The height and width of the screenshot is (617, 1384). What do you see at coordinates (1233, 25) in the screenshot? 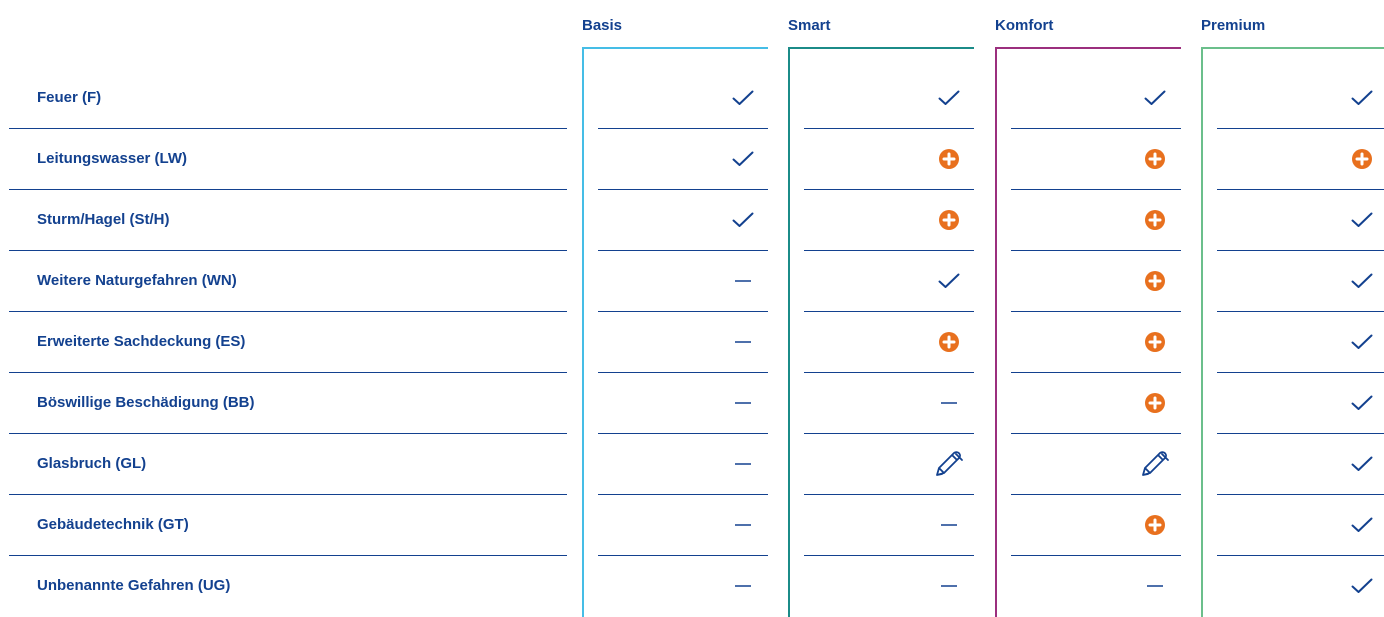
I see `plan-header-premium: Premium` at bounding box center [1233, 25].